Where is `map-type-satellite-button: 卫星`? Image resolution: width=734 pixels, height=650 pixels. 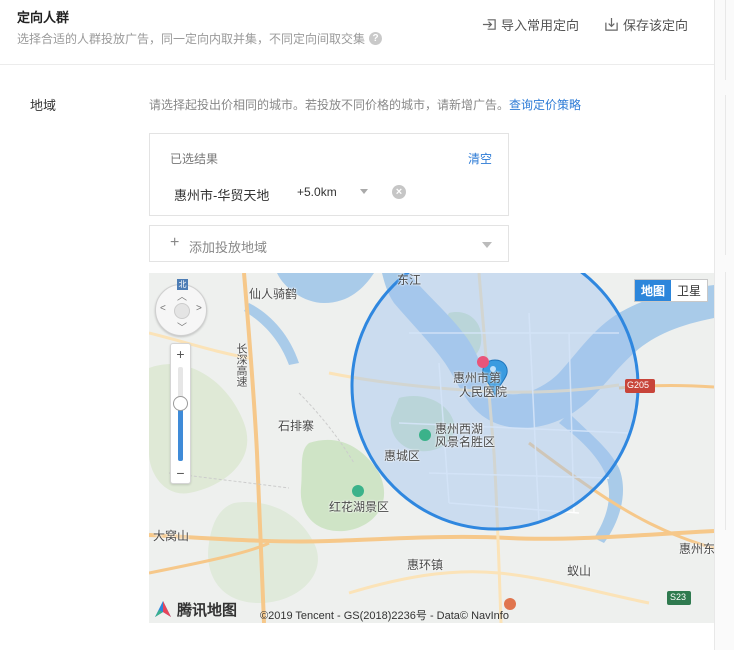 map-type-satellite-button: 卫星 is located at coordinates (689, 290).